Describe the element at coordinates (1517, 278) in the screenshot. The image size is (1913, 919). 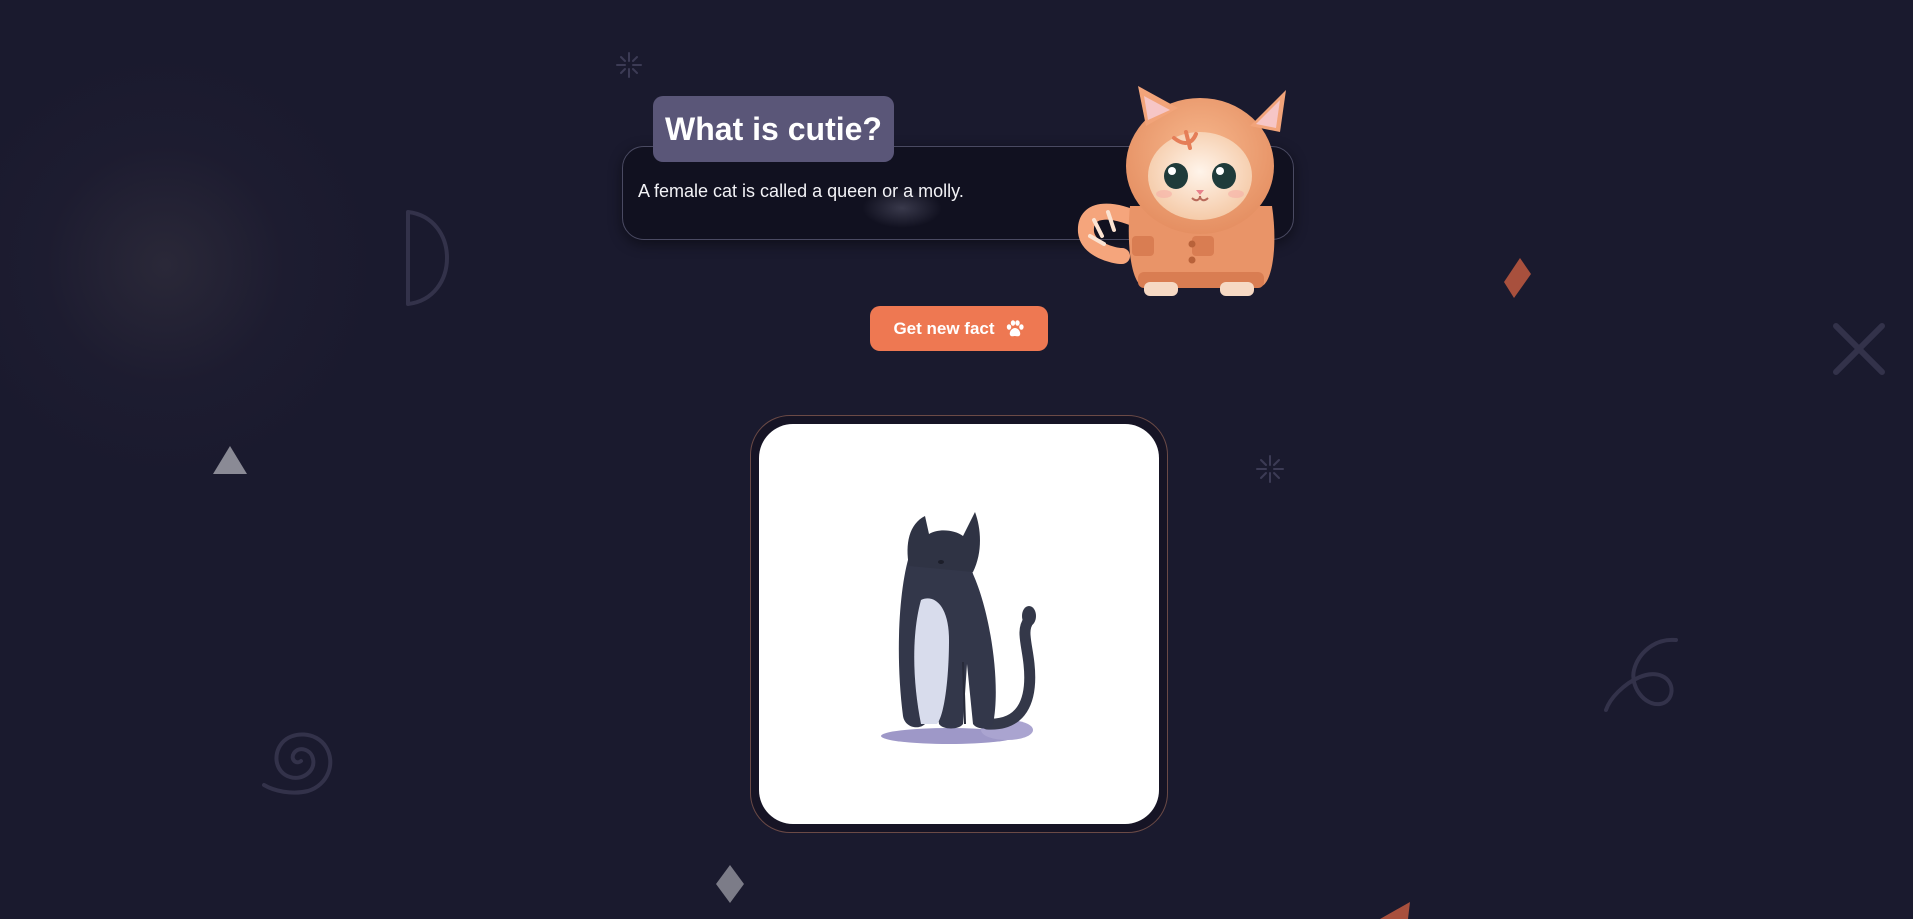
I see `diamond-decoration-orange` at that location.